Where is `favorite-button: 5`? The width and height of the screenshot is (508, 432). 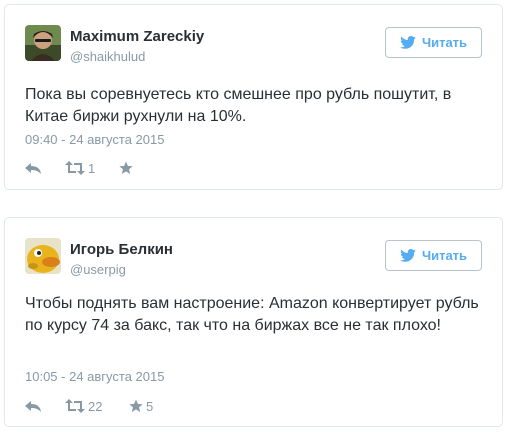 favorite-button: 5 is located at coordinates (149, 406).